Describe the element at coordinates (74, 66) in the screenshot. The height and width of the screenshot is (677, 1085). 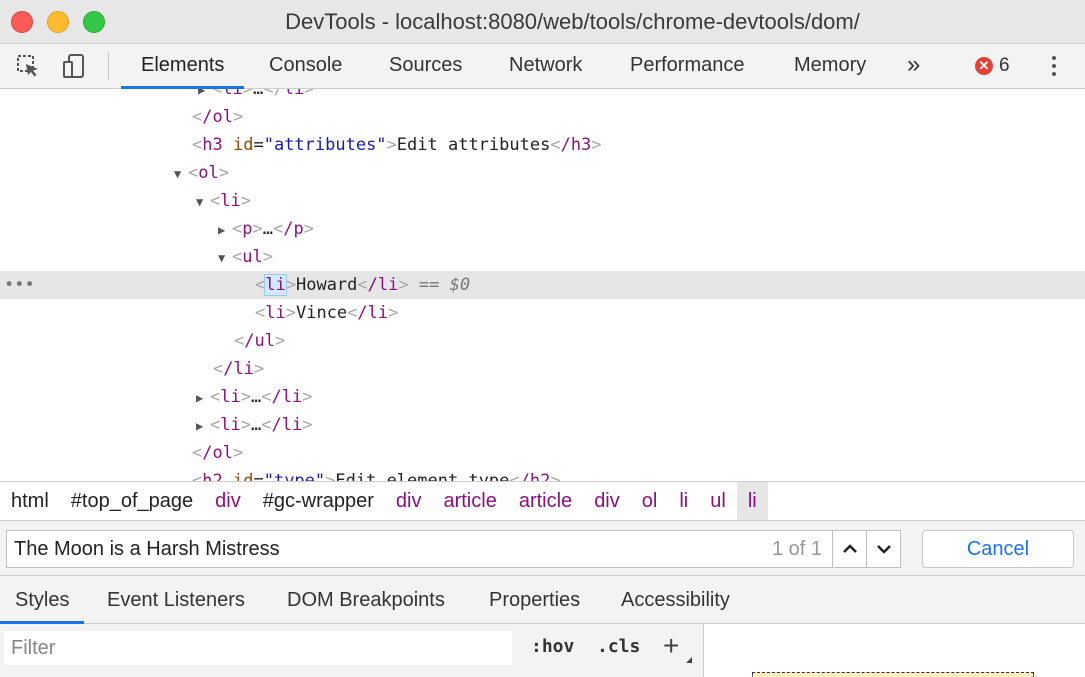
I see `device-toolbar-icon` at that location.